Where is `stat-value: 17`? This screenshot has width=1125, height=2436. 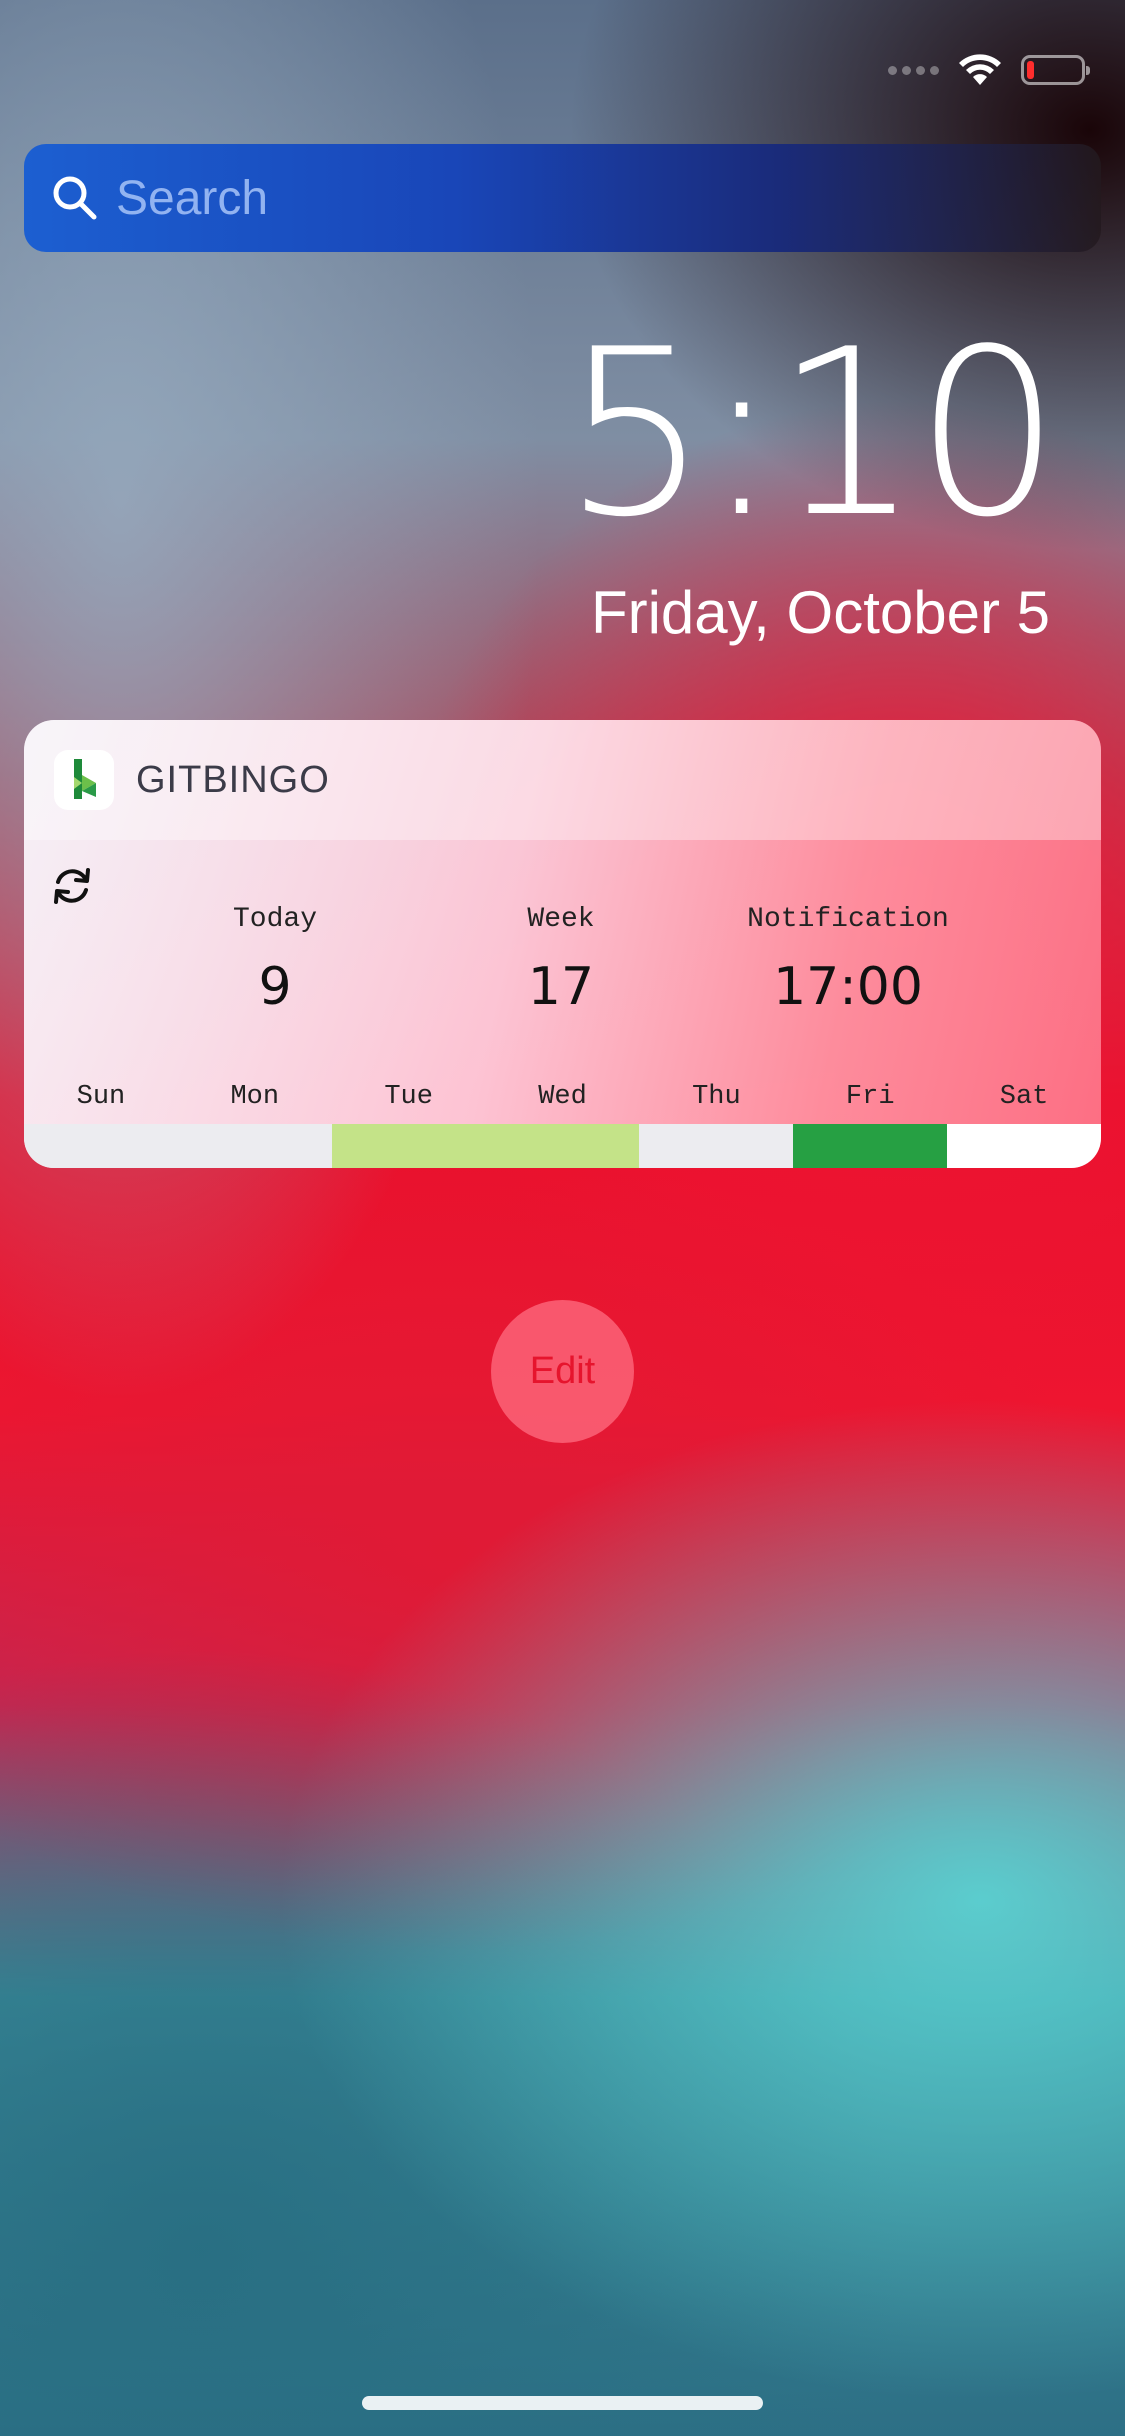 stat-value: 17 is located at coordinates (561, 987).